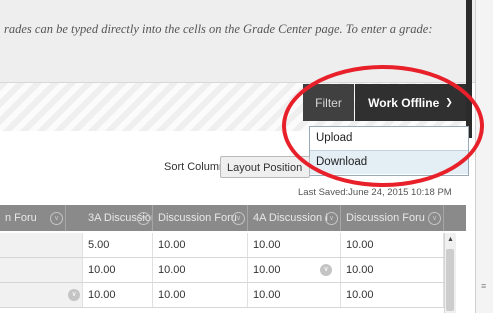 This screenshot has width=493, height=313. I want to click on filter-button-label: Filter, so click(328, 102).